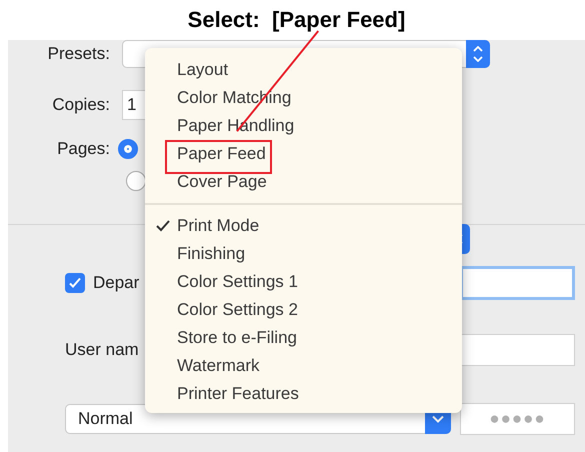  I want to click on user-name-label: User nam, so click(102, 350).